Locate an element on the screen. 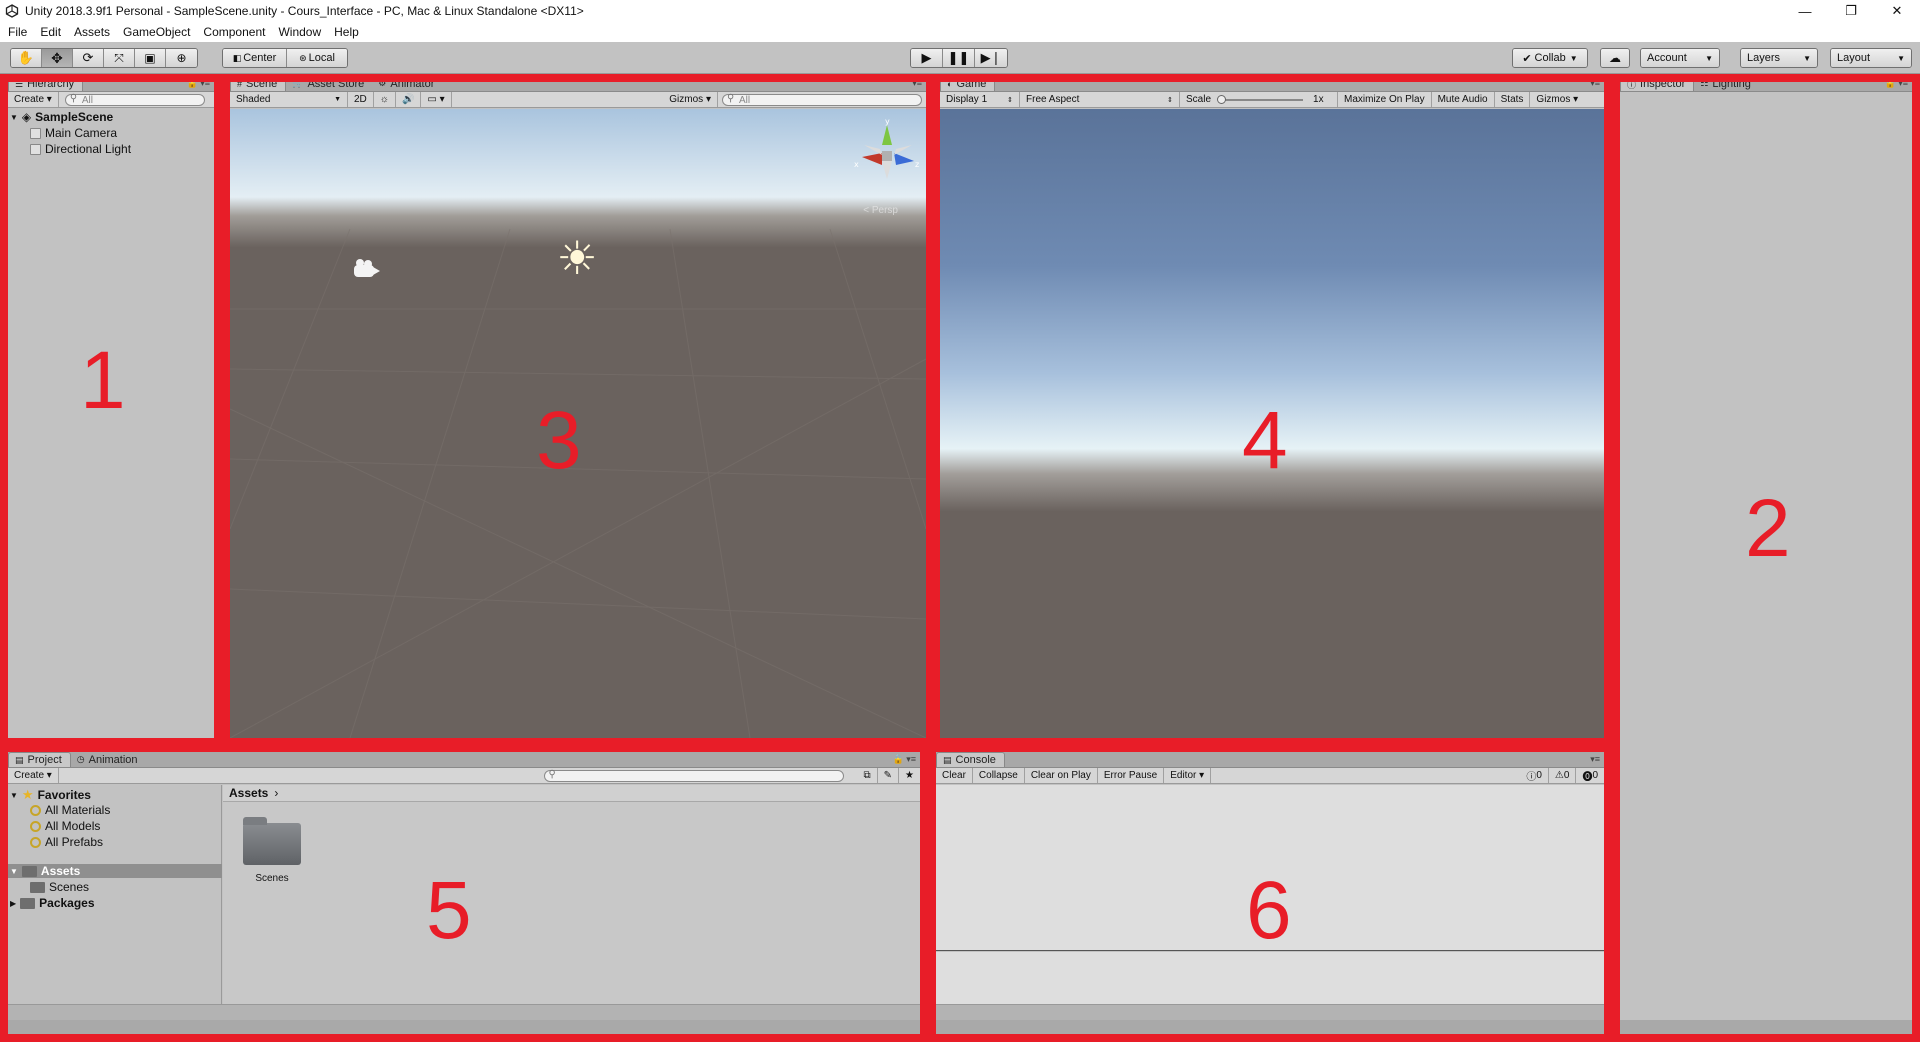 The width and height of the screenshot is (1920, 1042). step-button: ▶❘ is located at coordinates (991, 58).